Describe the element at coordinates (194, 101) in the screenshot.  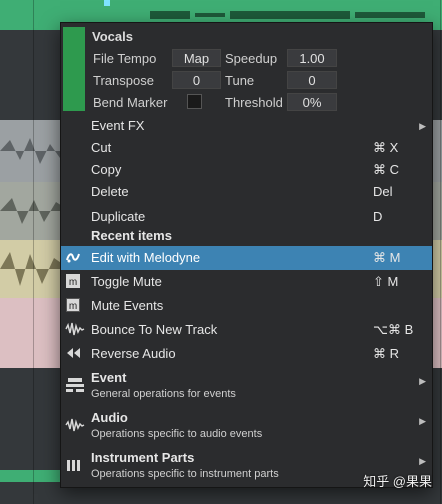
I see `bend-marker-checkbox` at that location.